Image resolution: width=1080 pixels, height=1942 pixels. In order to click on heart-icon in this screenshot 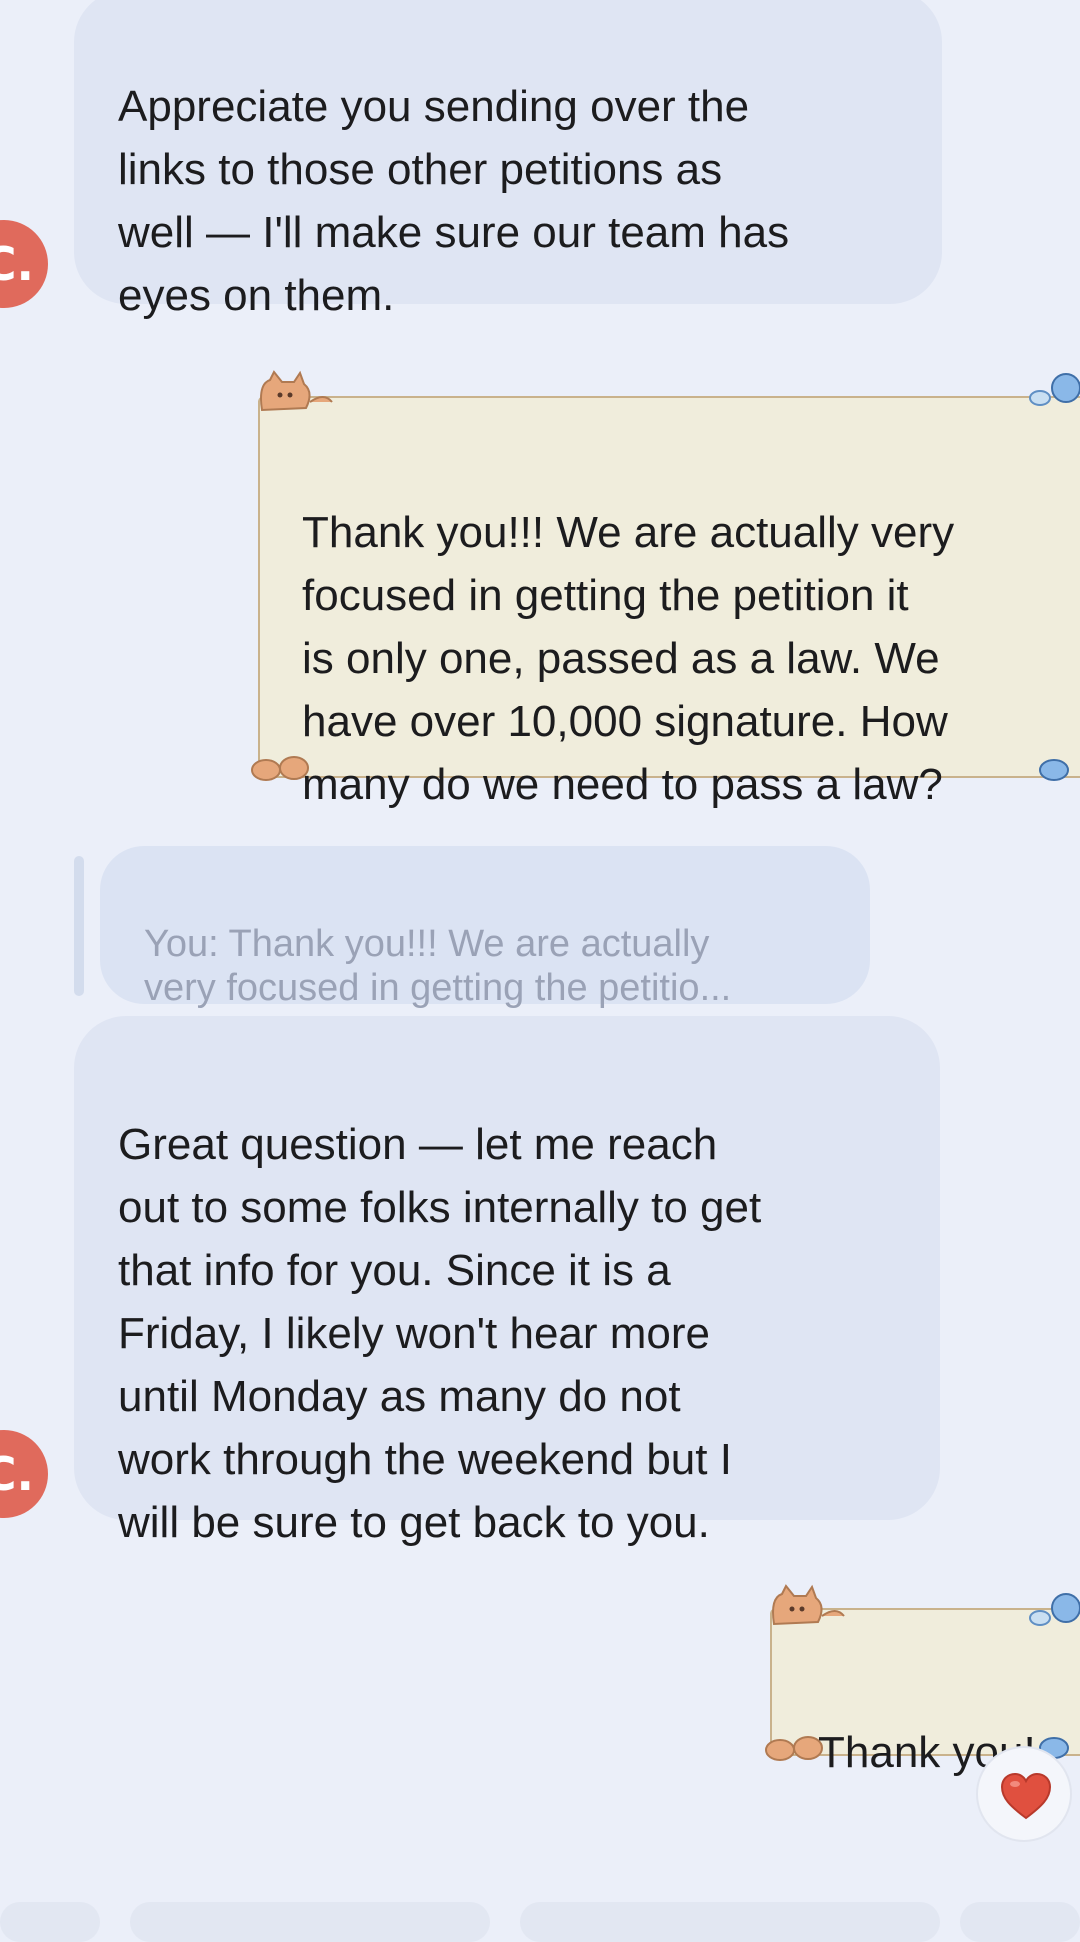, I will do `click(1026, 1796)`.